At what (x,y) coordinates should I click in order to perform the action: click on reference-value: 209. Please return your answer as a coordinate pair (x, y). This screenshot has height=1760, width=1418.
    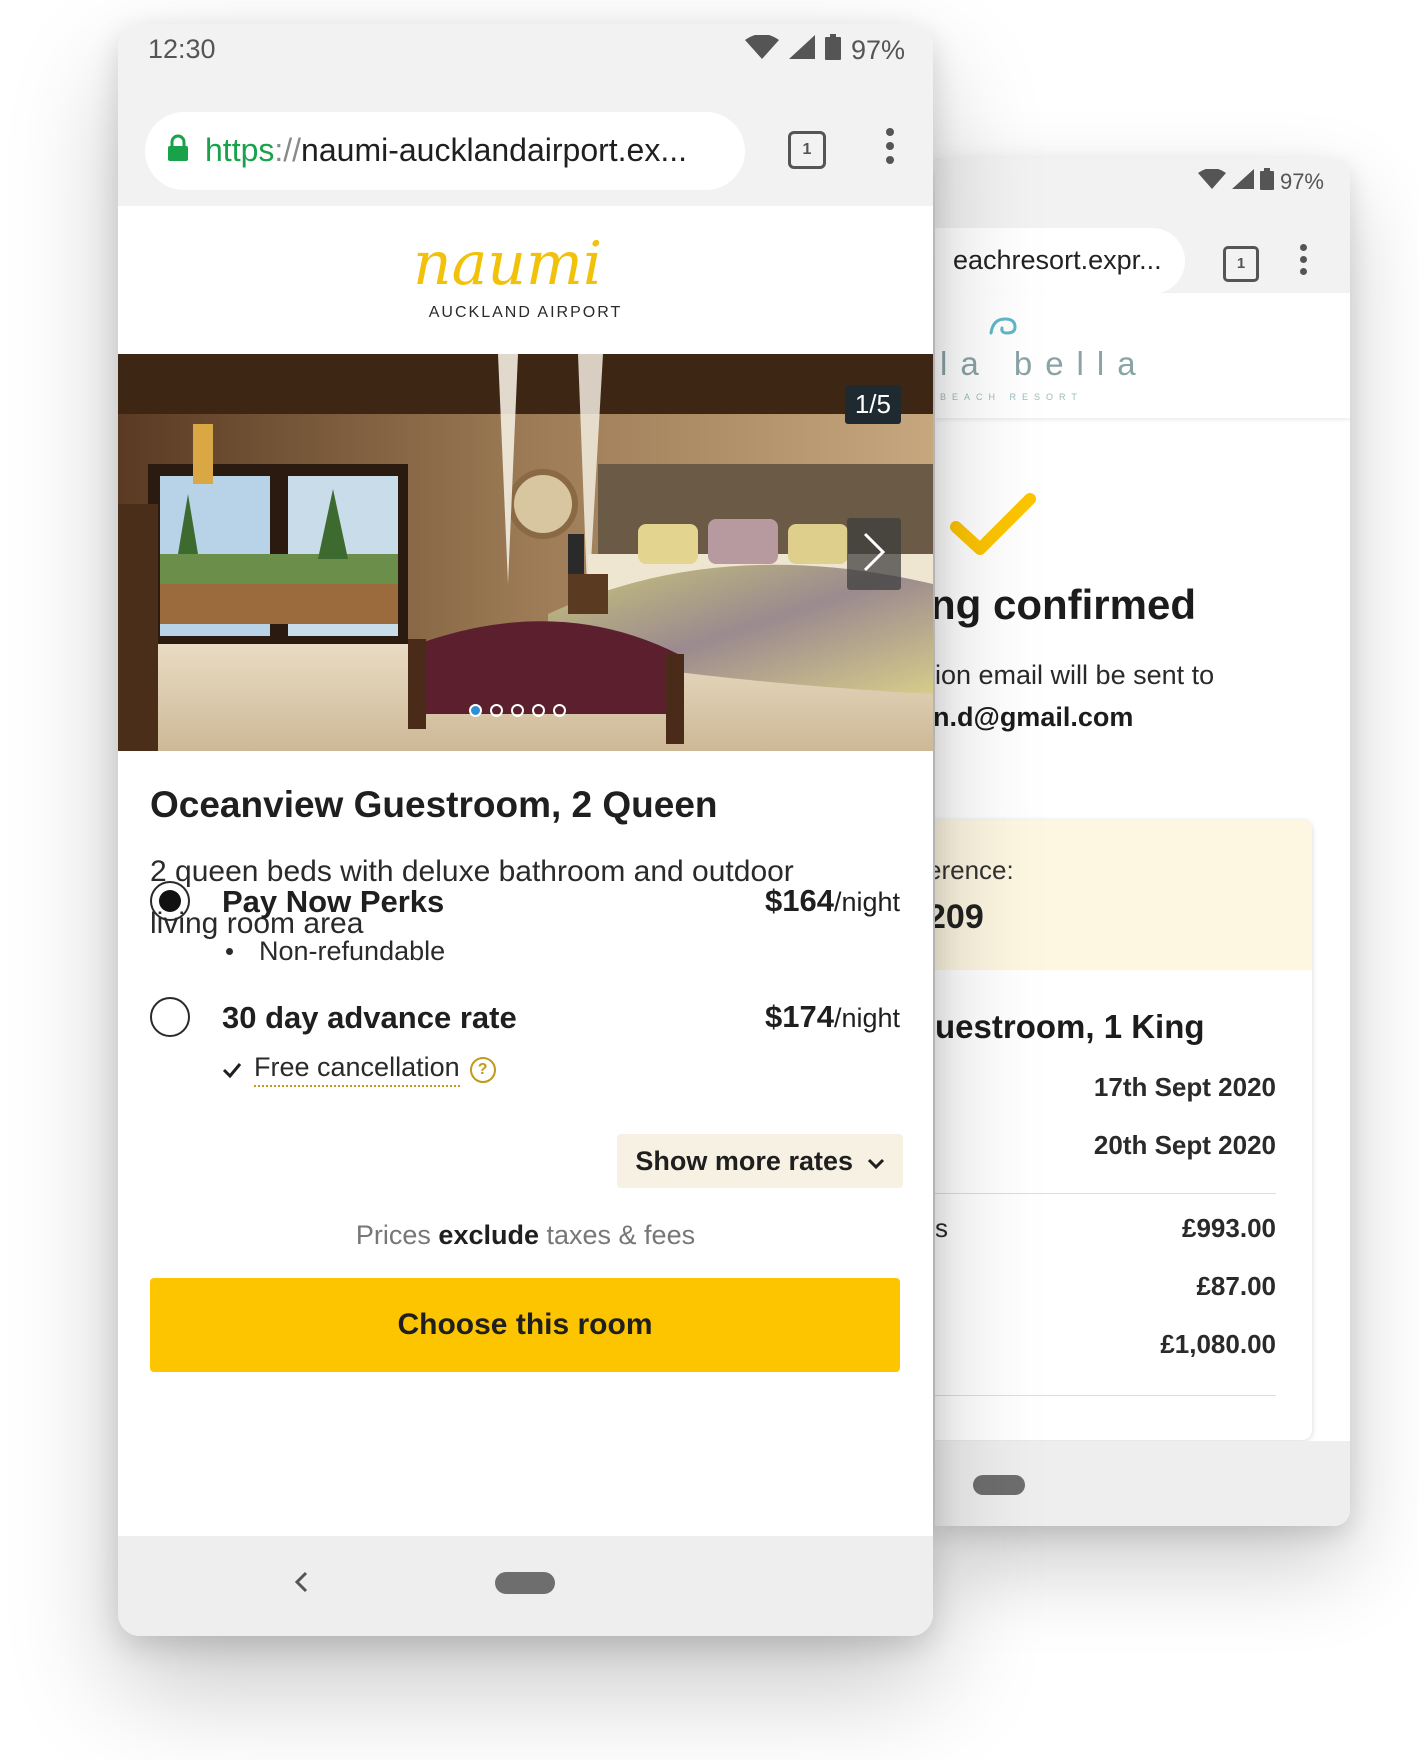
    Looking at the image, I should click on (959, 917).